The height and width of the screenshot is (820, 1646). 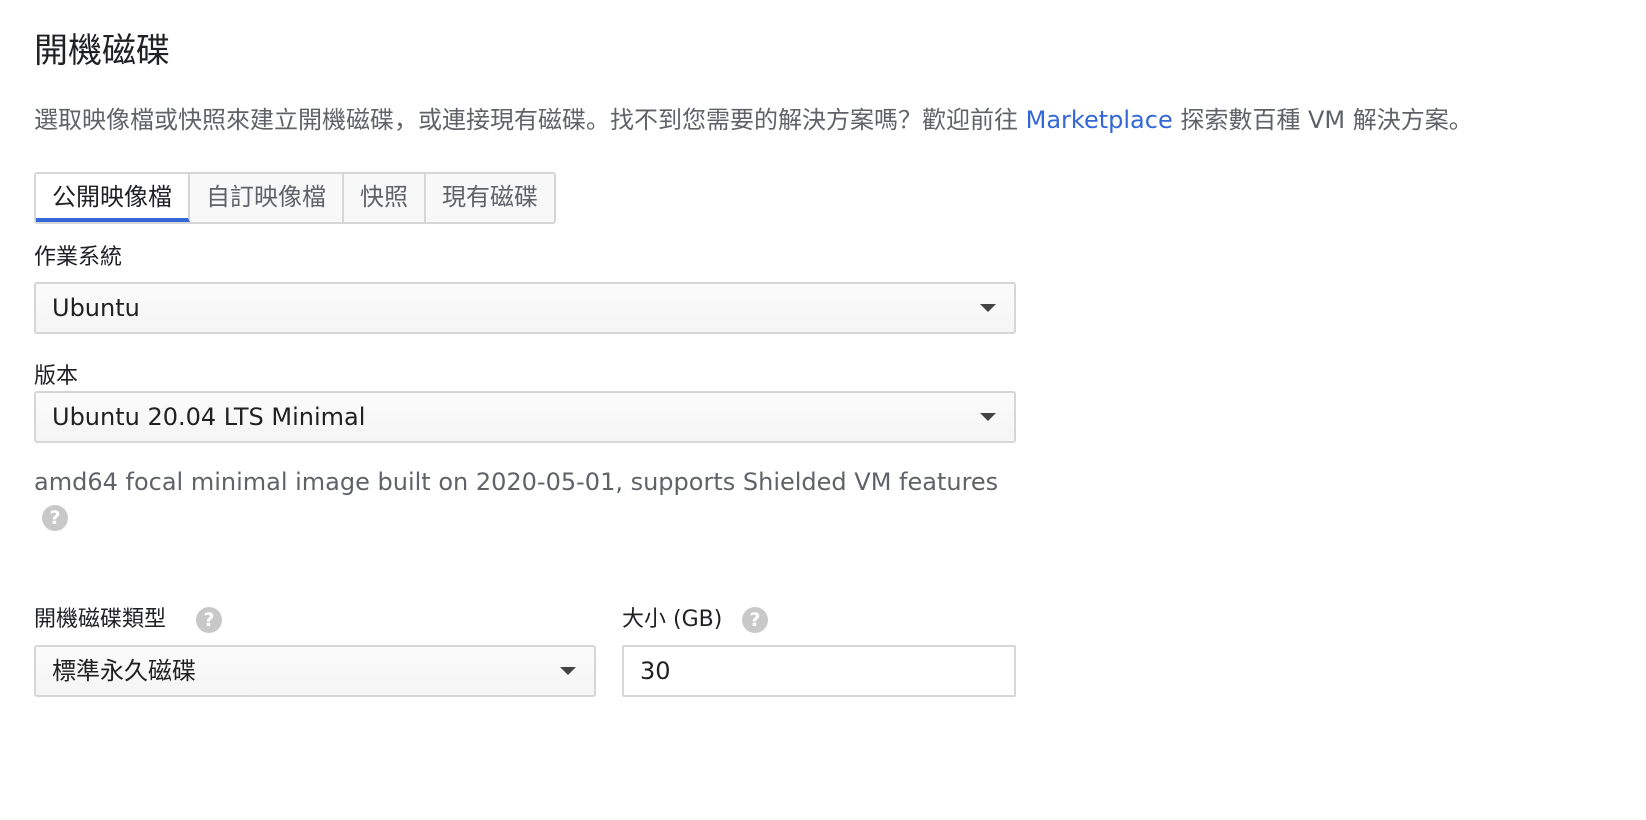 What do you see at coordinates (78, 257) in the screenshot?
I see `os-label: 作業系統` at bounding box center [78, 257].